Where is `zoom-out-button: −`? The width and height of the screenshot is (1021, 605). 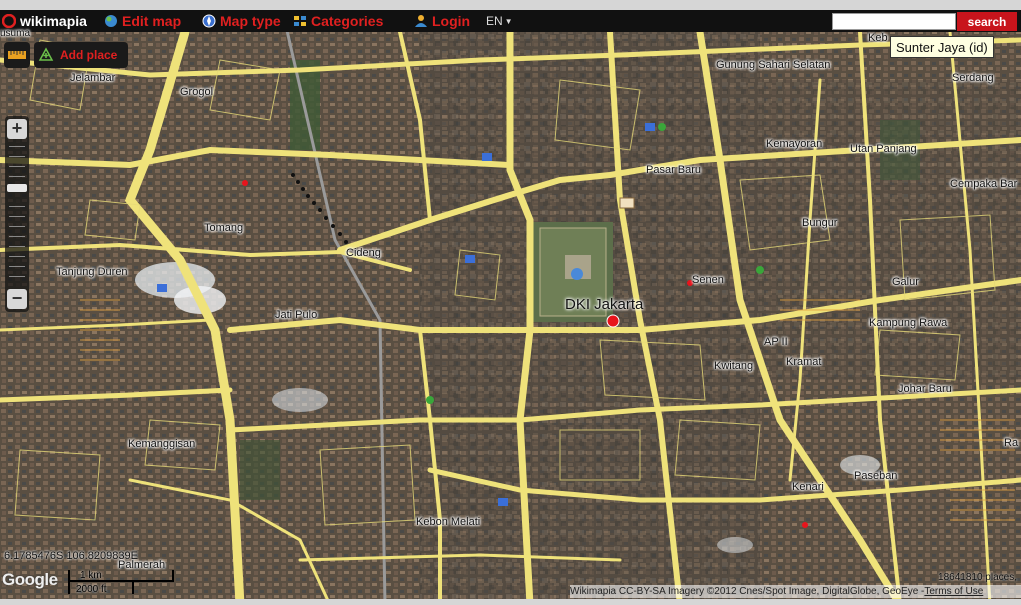
zoom-out-button: − is located at coordinates (17, 299).